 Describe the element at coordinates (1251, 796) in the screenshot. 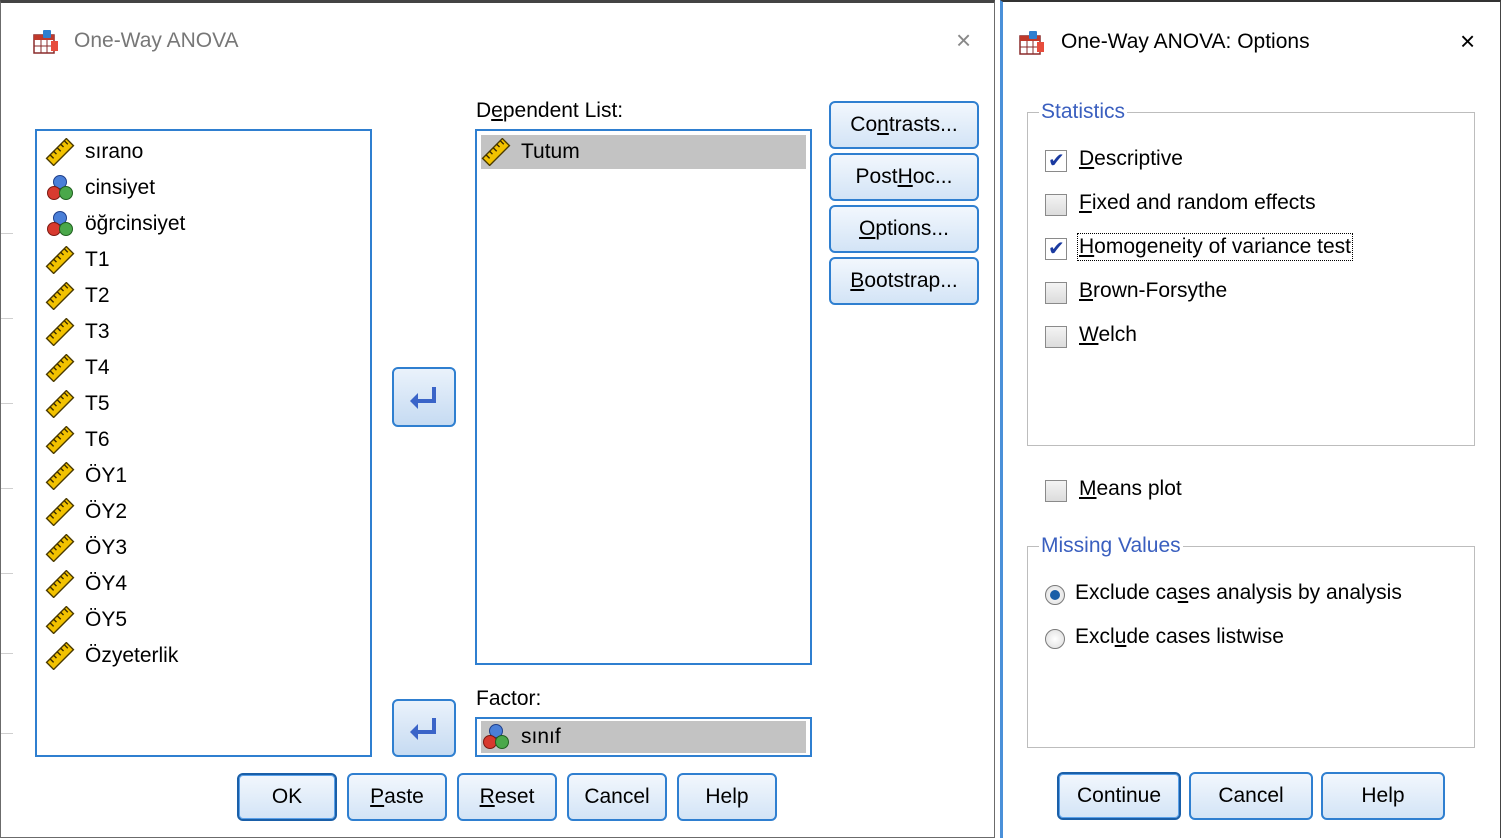

I see `options-cancel-button: Cancel` at that location.